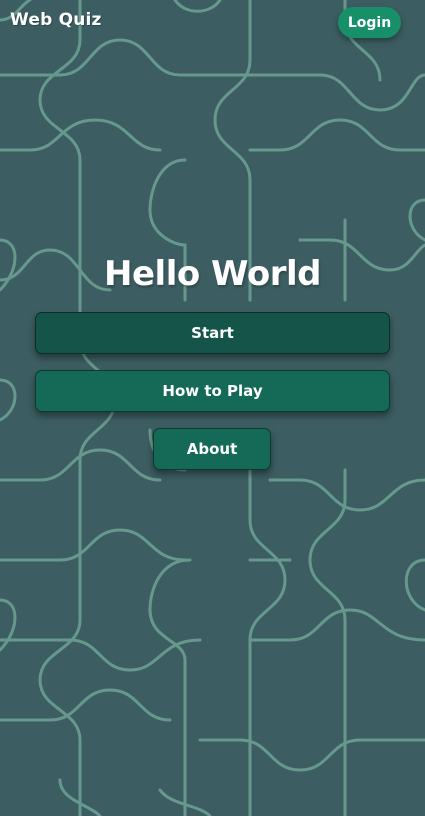  I want to click on top-bar: Web Quiz Login, so click(212, 23).